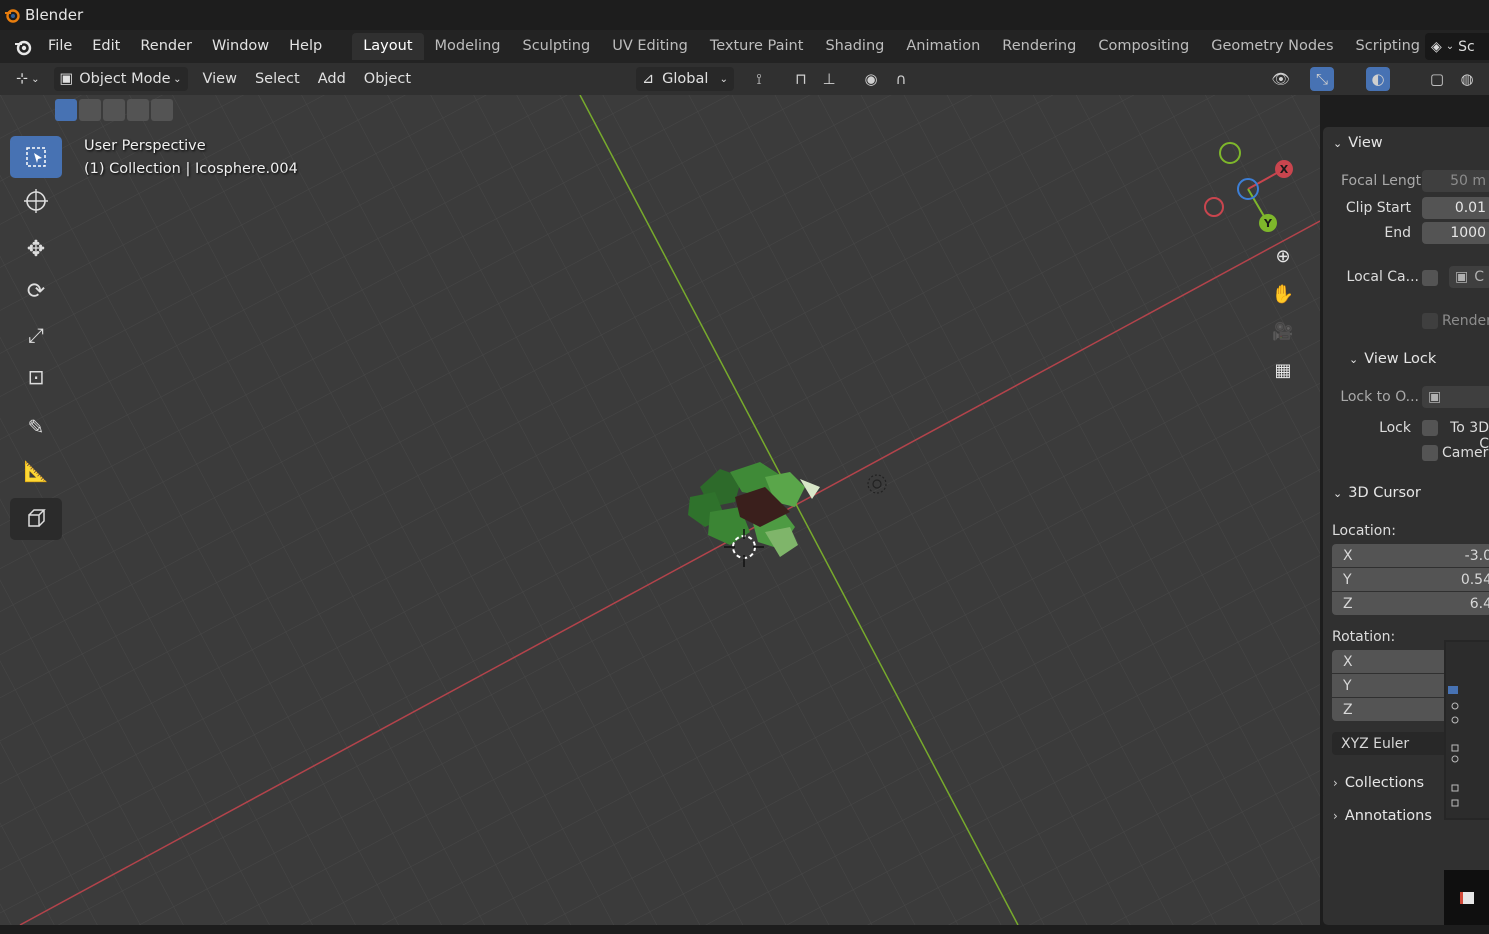 This screenshot has height=934, width=1489. Describe the element at coordinates (556, 46) in the screenshot. I see `tab-sculpting: Sculpting` at that location.